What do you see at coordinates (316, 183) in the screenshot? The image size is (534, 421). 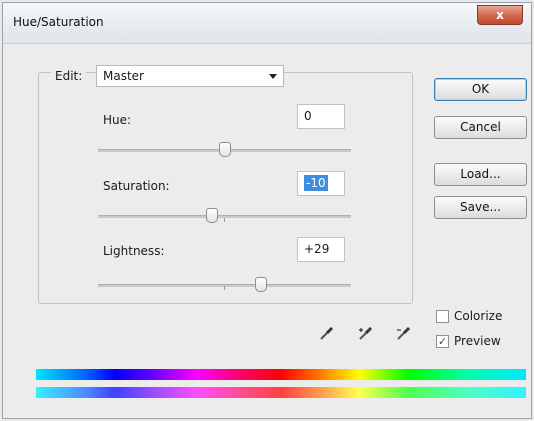 I see `saturation-value: -10` at bounding box center [316, 183].